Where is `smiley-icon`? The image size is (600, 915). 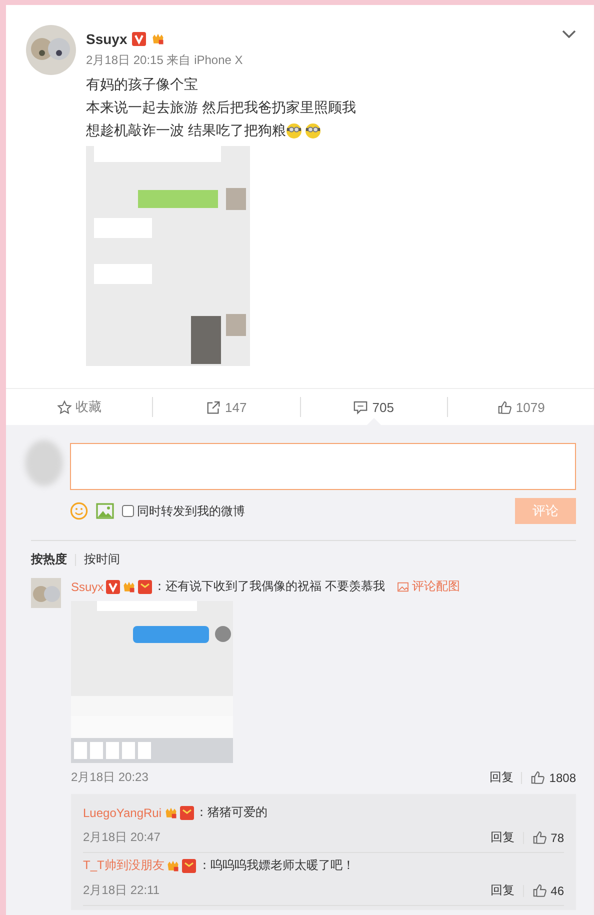
smiley-icon is located at coordinates (79, 511).